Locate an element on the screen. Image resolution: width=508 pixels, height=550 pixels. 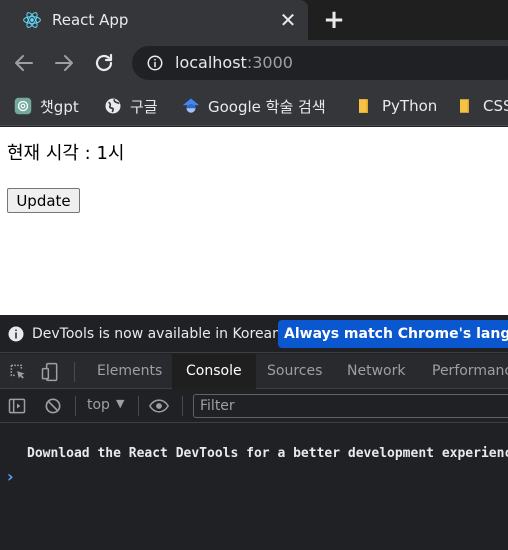
bookmarks-bar: 챗gpt 구글 Google 학술 검색 PyThon CSS is located at coordinates (254, 106).